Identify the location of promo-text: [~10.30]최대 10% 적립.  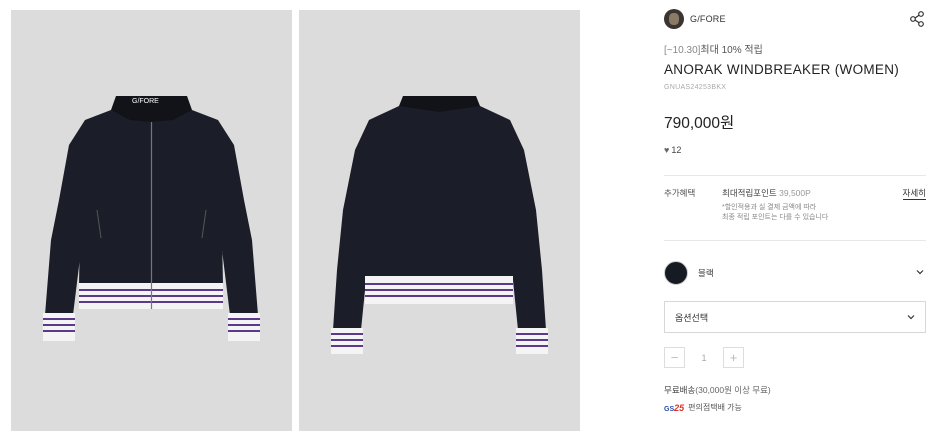
(795, 48).